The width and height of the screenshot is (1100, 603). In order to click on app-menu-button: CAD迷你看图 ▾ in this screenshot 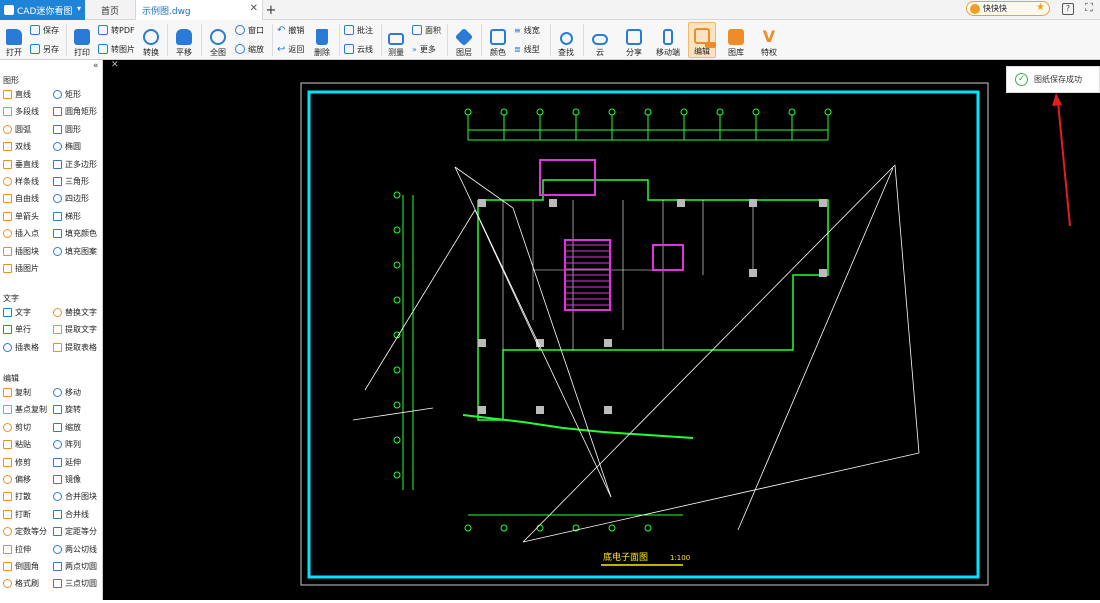, I will do `click(42, 10)`.